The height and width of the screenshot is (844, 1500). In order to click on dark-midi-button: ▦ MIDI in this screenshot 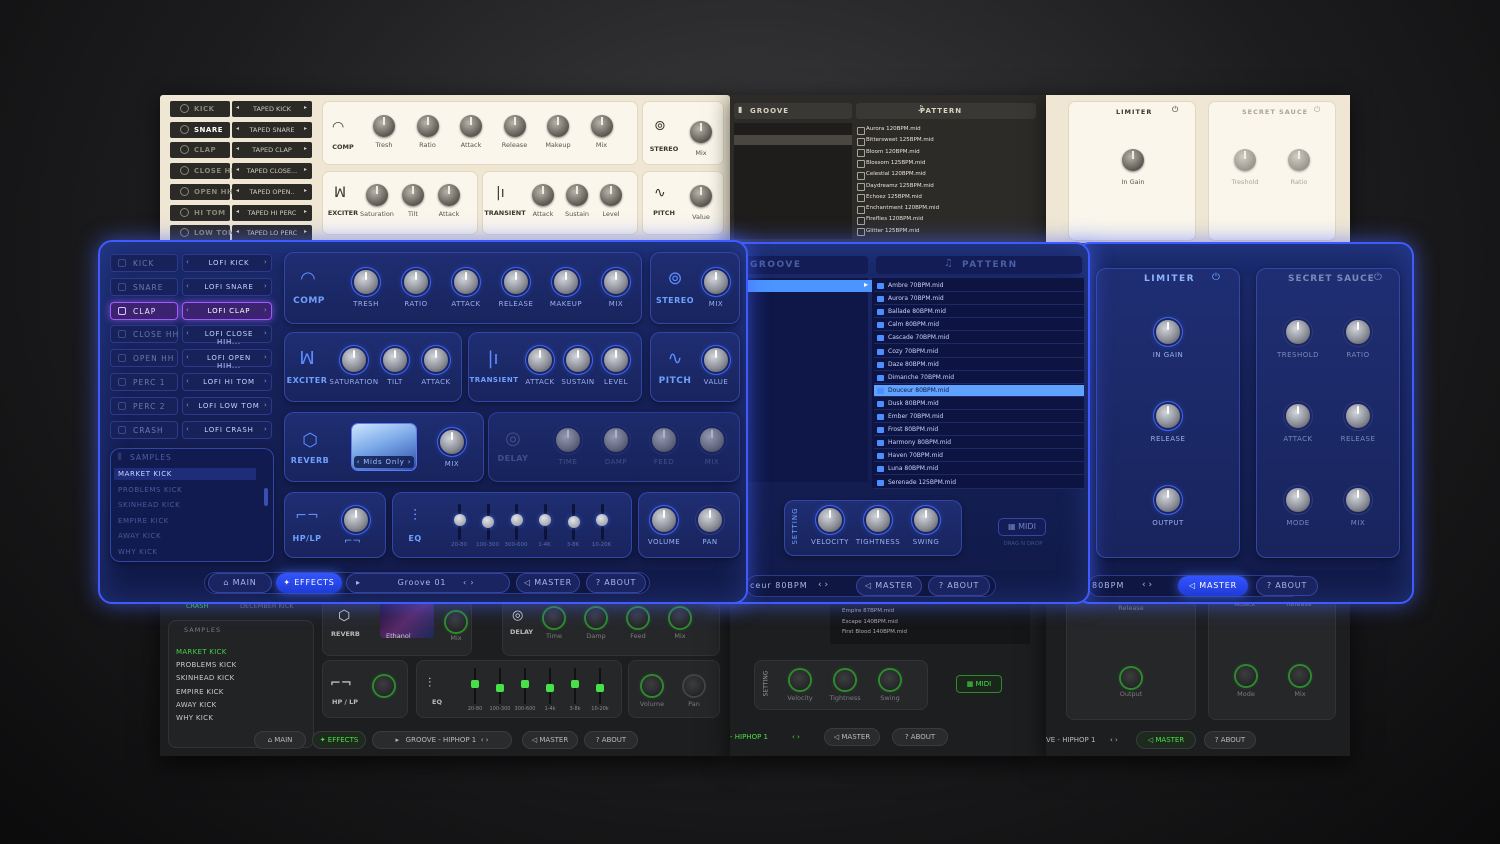, I will do `click(979, 684)`.